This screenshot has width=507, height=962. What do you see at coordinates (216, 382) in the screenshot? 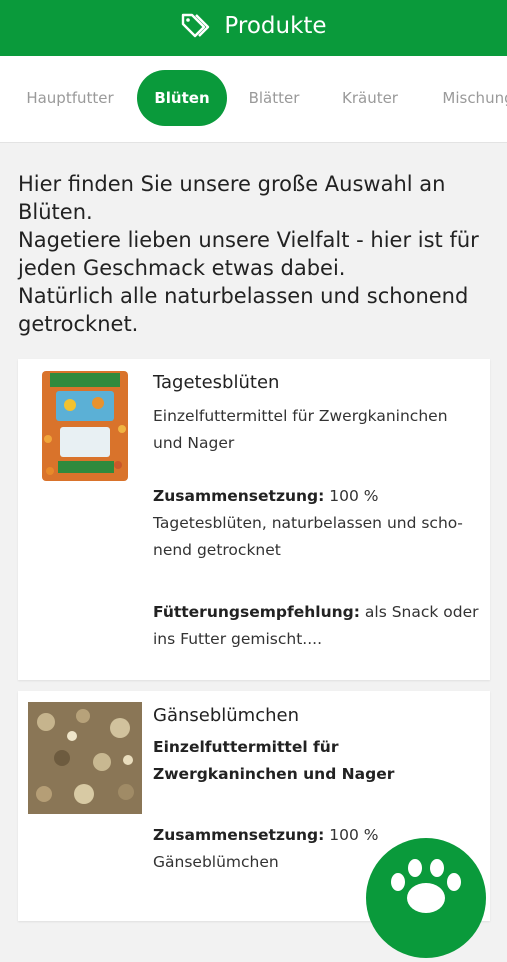
I see `product-name: Tagetesblüten` at bounding box center [216, 382].